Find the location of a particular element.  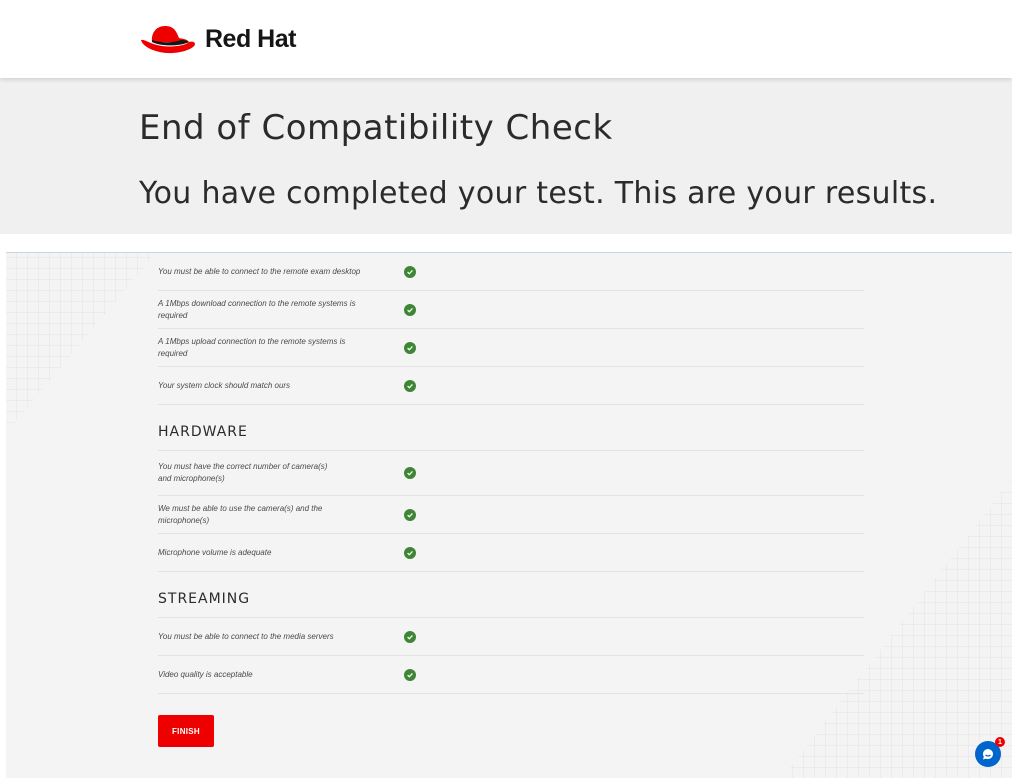

chat-bubble-icon is located at coordinates (987, 754).